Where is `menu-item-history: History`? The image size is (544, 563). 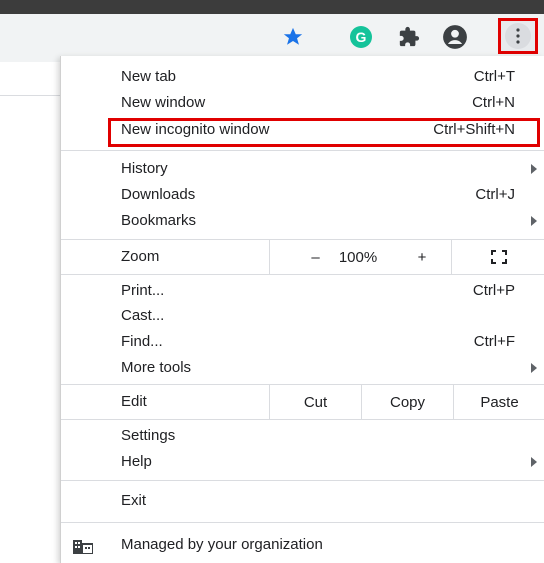 menu-item-history: History is located at coordinates (302, 169).